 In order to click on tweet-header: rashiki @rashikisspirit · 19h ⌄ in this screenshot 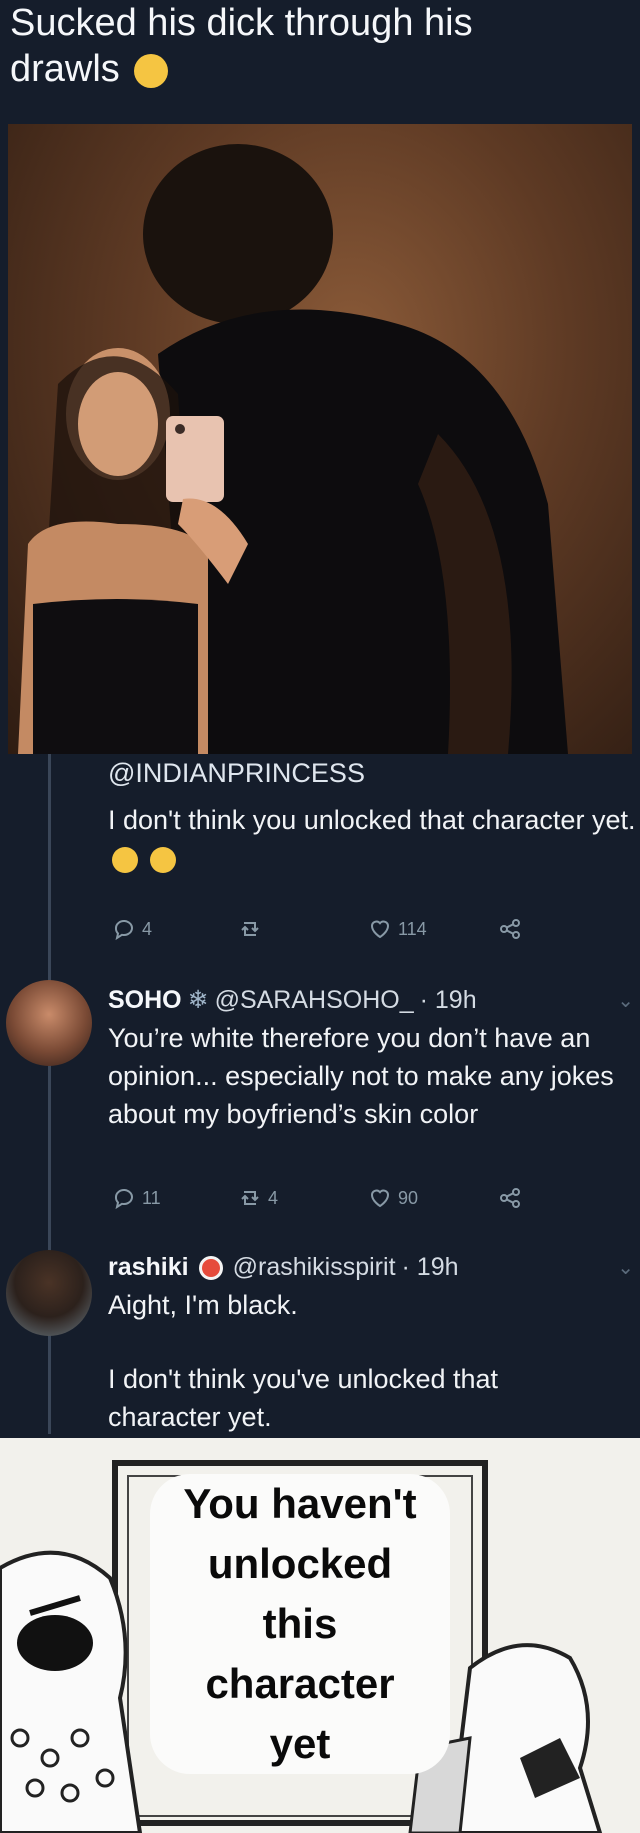, I will do `click(373, 1267)`.